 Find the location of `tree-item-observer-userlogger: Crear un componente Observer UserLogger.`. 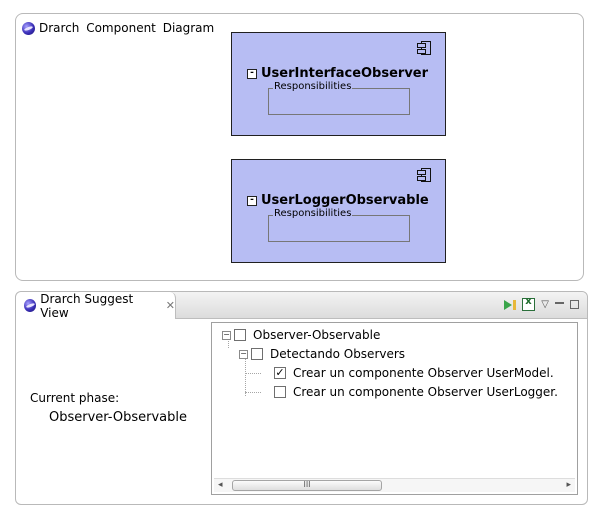

tree-item-observer-userlogger: Crear un componente Observer UserLogger. is located at coordinates (416, 392).